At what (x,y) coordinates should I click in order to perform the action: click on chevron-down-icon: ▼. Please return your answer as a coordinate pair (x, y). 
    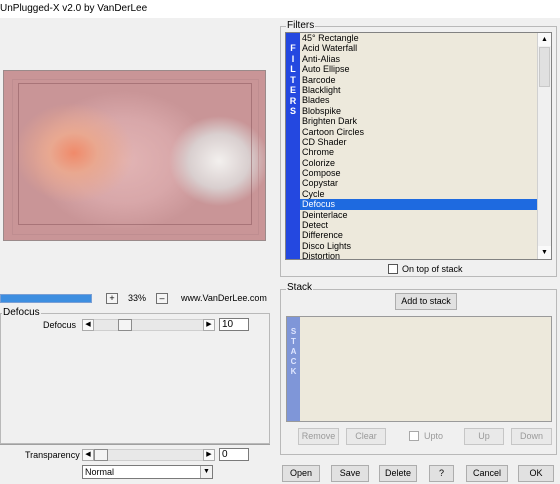
    Looking at the image, I should click on (206, 472).